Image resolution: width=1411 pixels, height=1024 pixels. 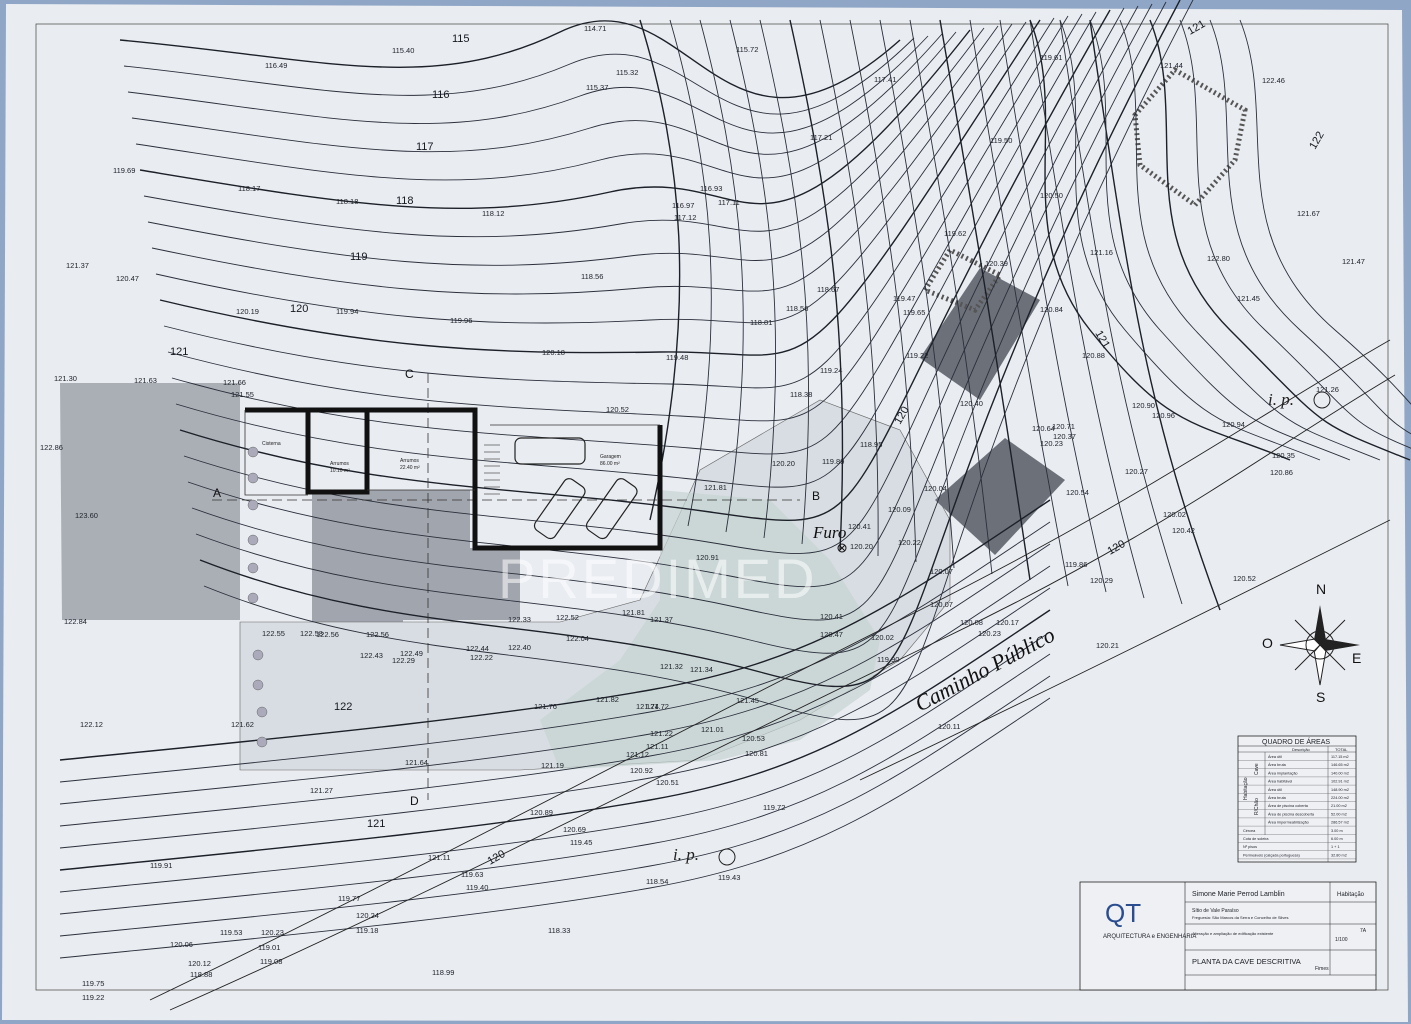 I want to click on spot-elevation: 121.01, so click(x=712, y=729).